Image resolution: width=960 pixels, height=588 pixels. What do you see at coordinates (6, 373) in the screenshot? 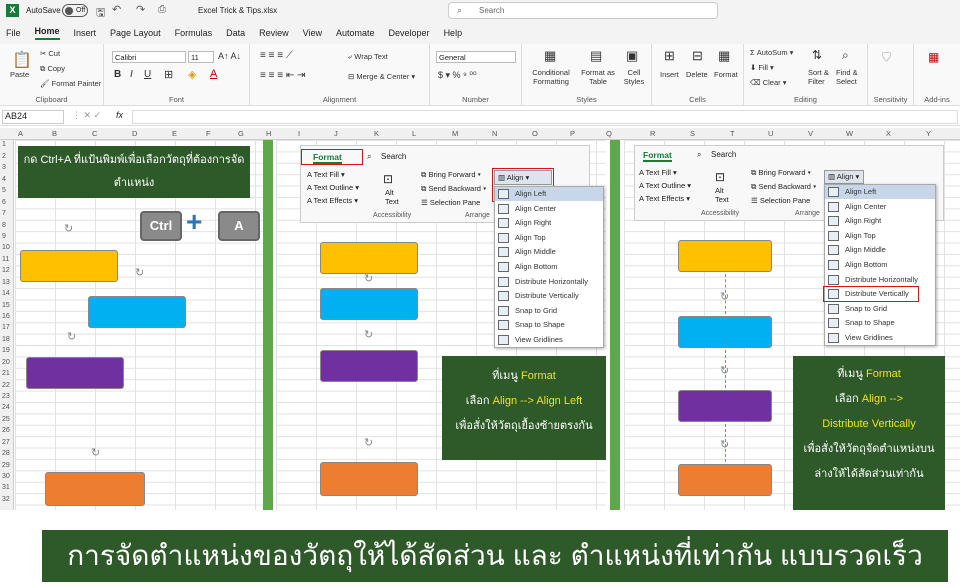
I see `row-header: 21` at bounding box center [6, 373].